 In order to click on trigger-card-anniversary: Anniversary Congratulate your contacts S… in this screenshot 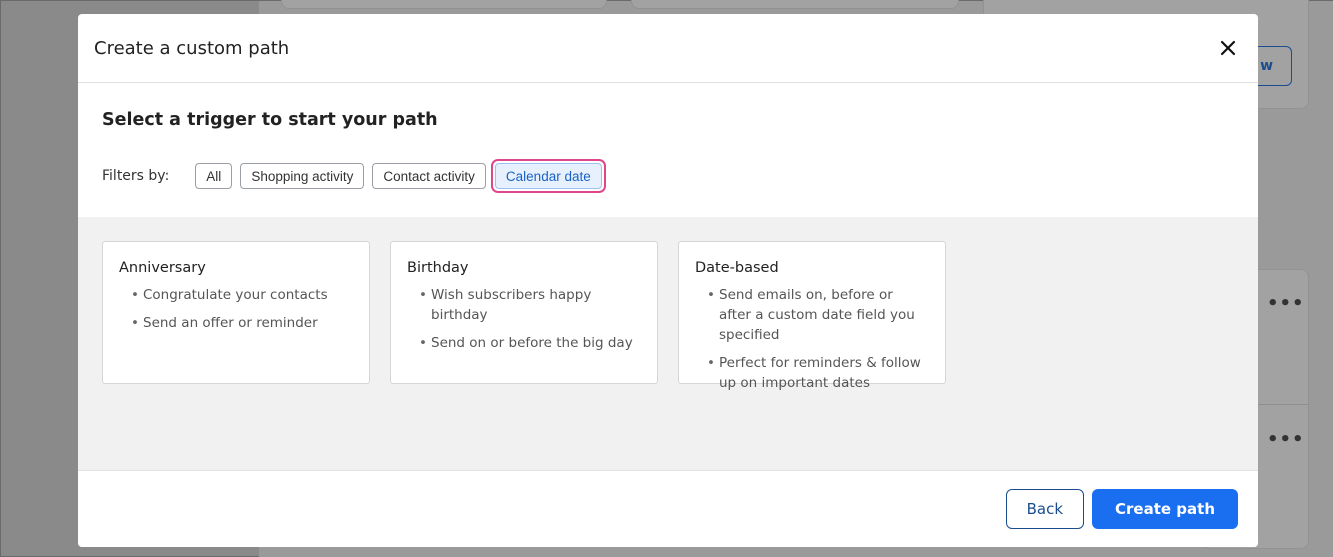, I will do `click(236, 312)`.